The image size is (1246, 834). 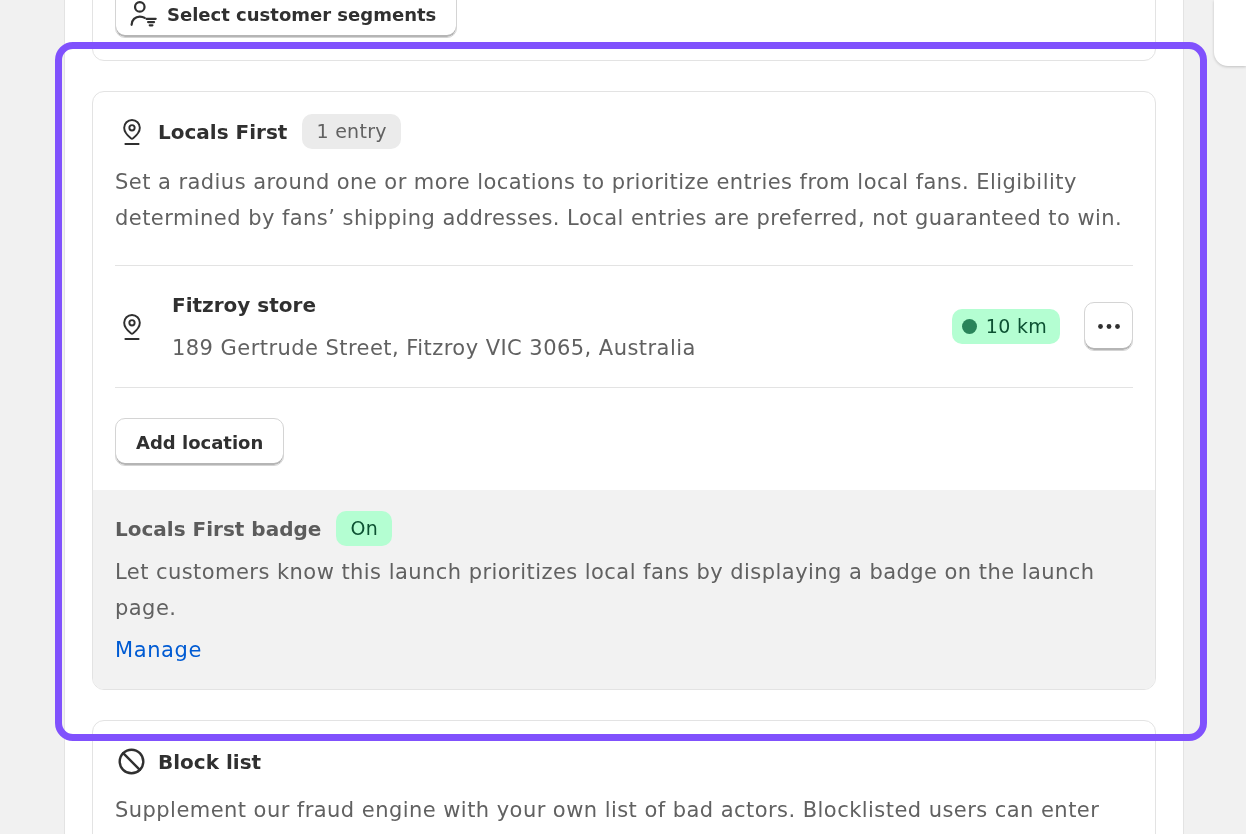 I want to click on location-address: 189 Gertrude Street, Fitzroy VIC 3065, Australia, so click(x=434, y=348).